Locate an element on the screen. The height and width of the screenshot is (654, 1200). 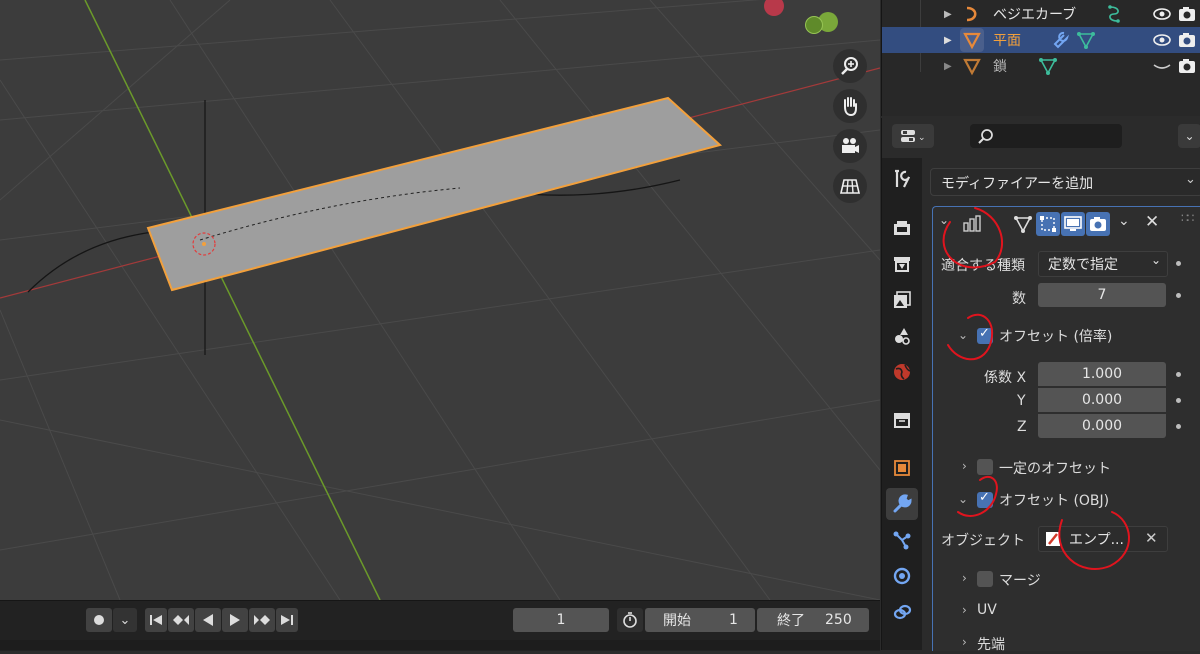
jump-start-button is located at coordinates (156, 620).